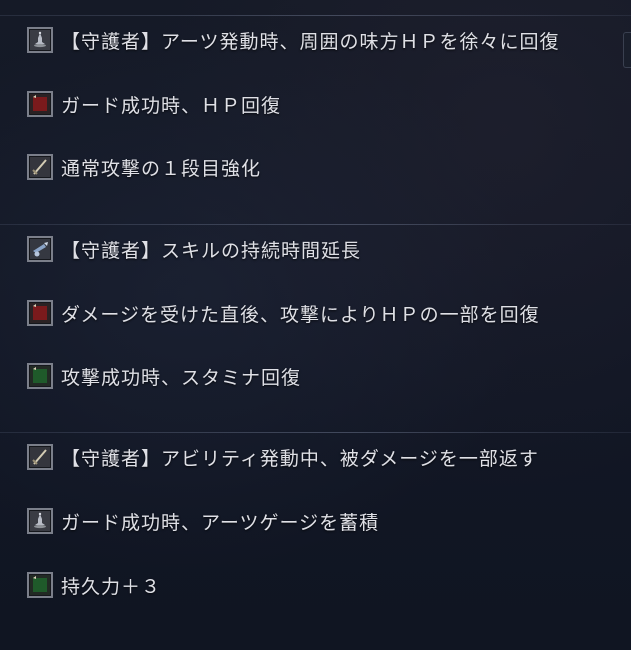 The width and height of the screenshot is (631, 650). What do you see at coordinates (310, 41) in the screenshot?
I see `perk-label: 【守護者】アーツ発動時、周囲の味方ＨＰを徐々に回復` at bounding box center [310, 41].